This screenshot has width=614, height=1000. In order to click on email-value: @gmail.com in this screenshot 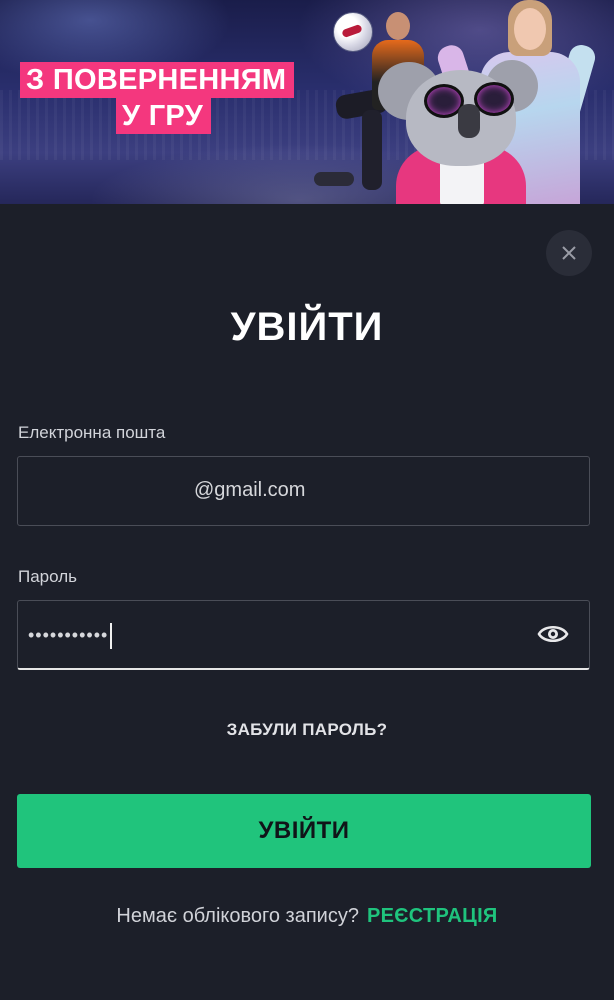, I will do `click(250, 490)`.